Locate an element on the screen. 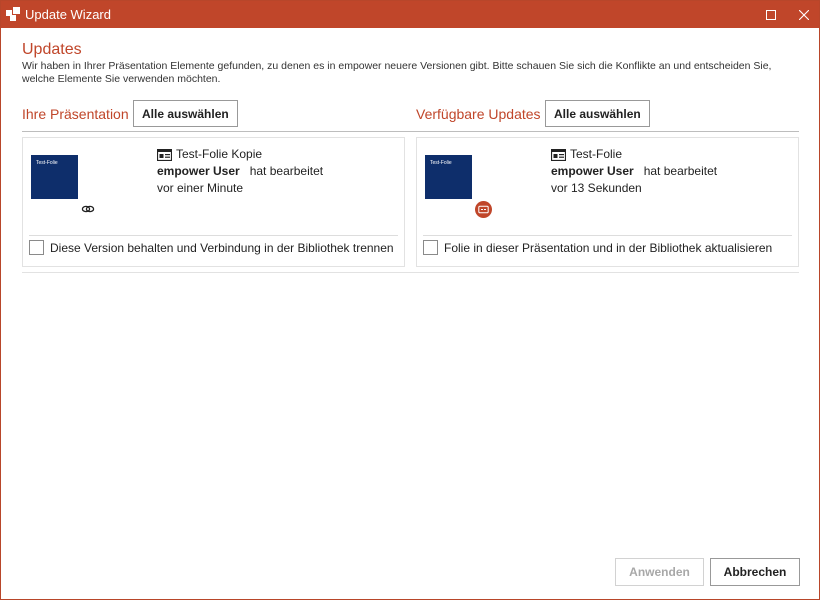  sync-badge is located at coordinates (483, 209).